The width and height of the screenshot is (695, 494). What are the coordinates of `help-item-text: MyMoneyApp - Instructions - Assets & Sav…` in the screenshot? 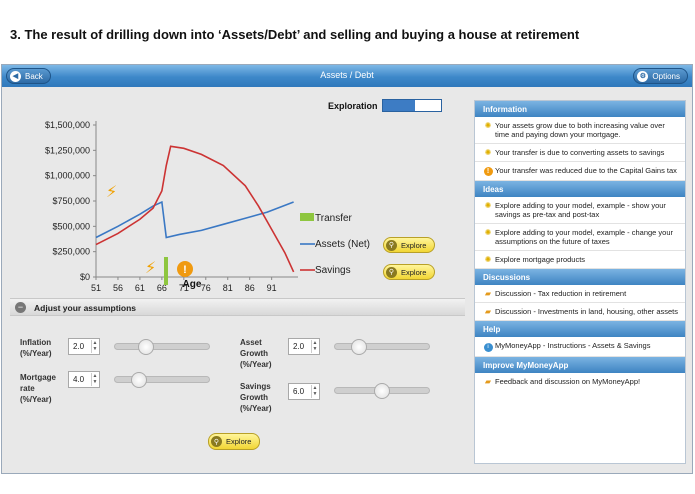 It's located at (573, 345).